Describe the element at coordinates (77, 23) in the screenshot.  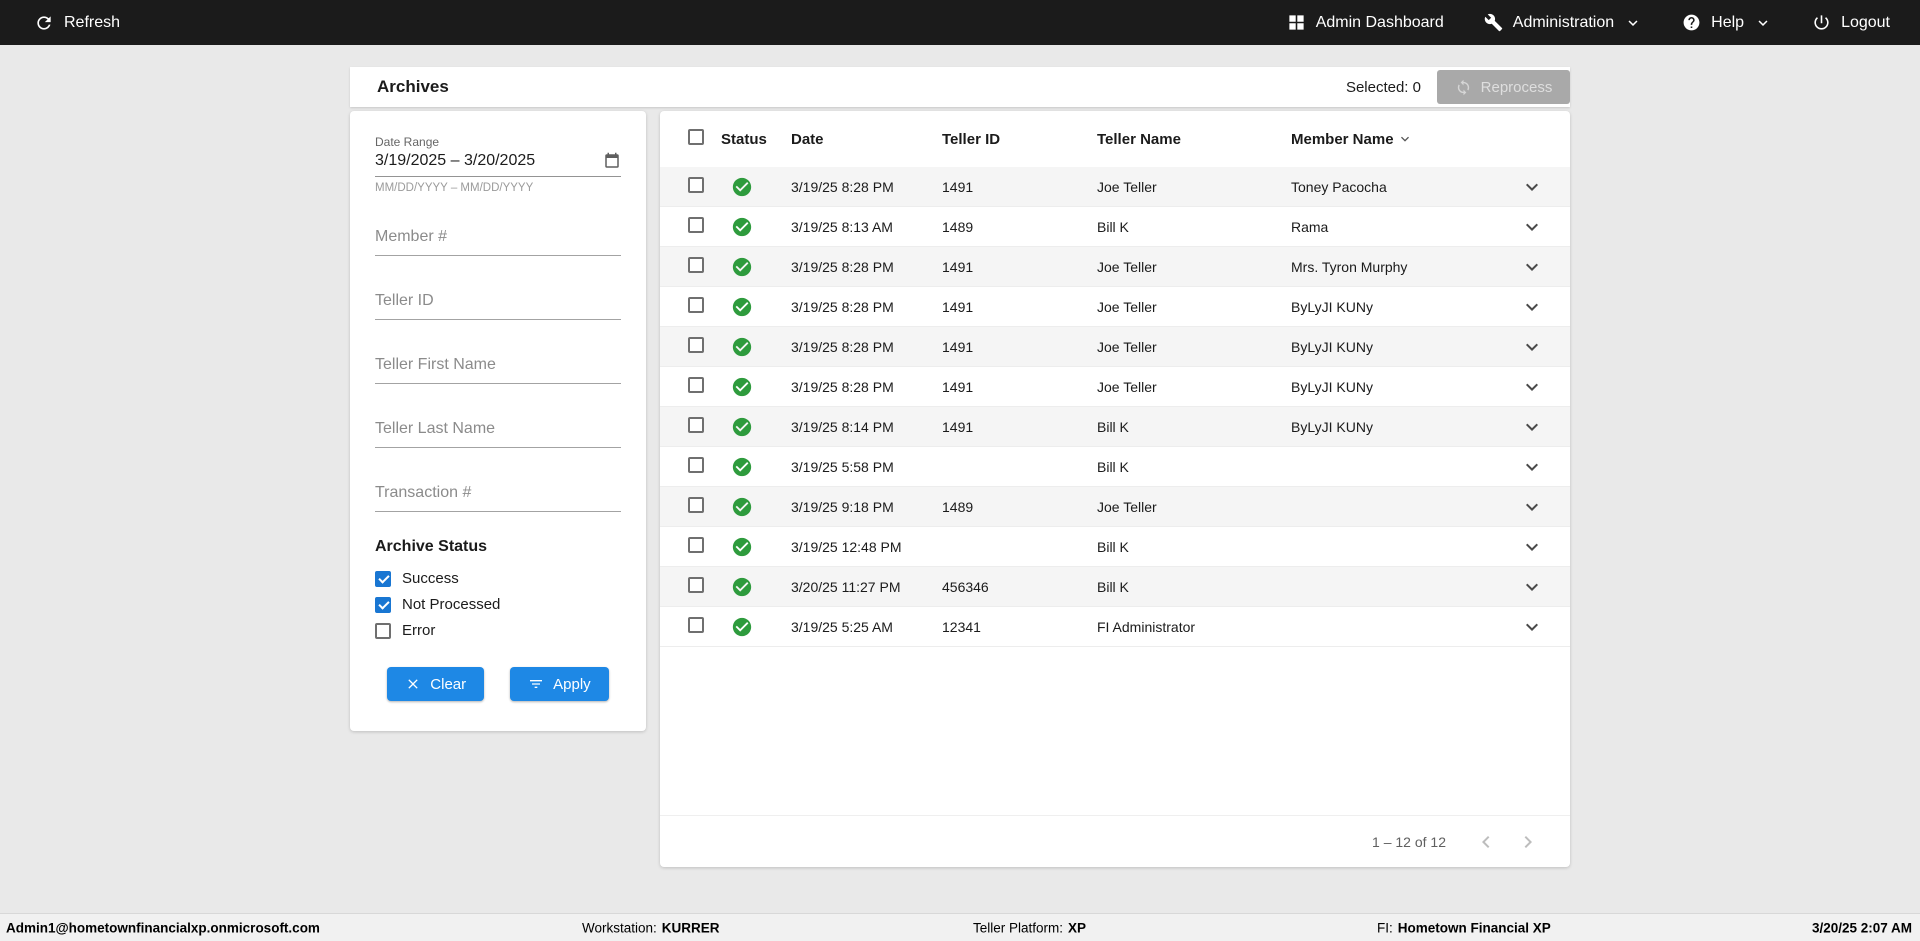
I see `refresh-button: Refresh` at that location.